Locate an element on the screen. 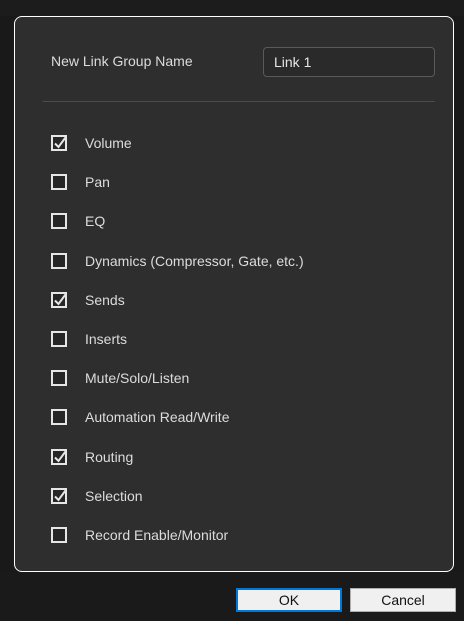 The width and height of the screenshot is (464, 621). title-area is located at coordinates (232, 8).